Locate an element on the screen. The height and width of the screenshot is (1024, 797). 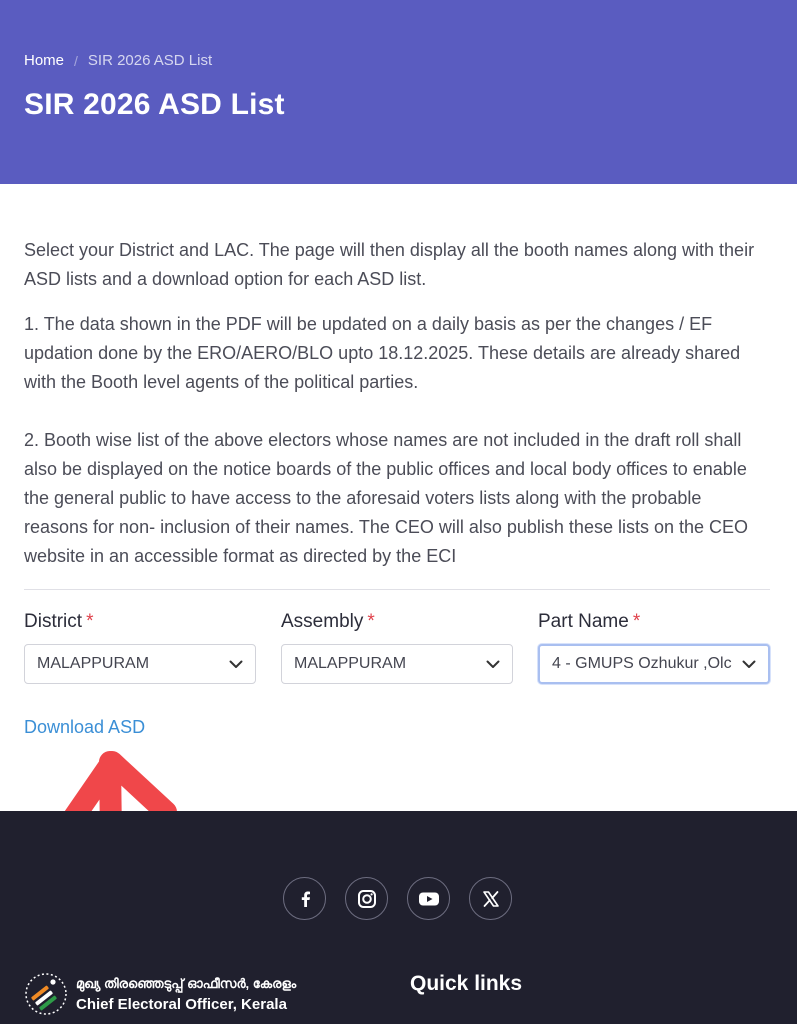
assembly-label: Assembly * is located at coordinates (328, 621).